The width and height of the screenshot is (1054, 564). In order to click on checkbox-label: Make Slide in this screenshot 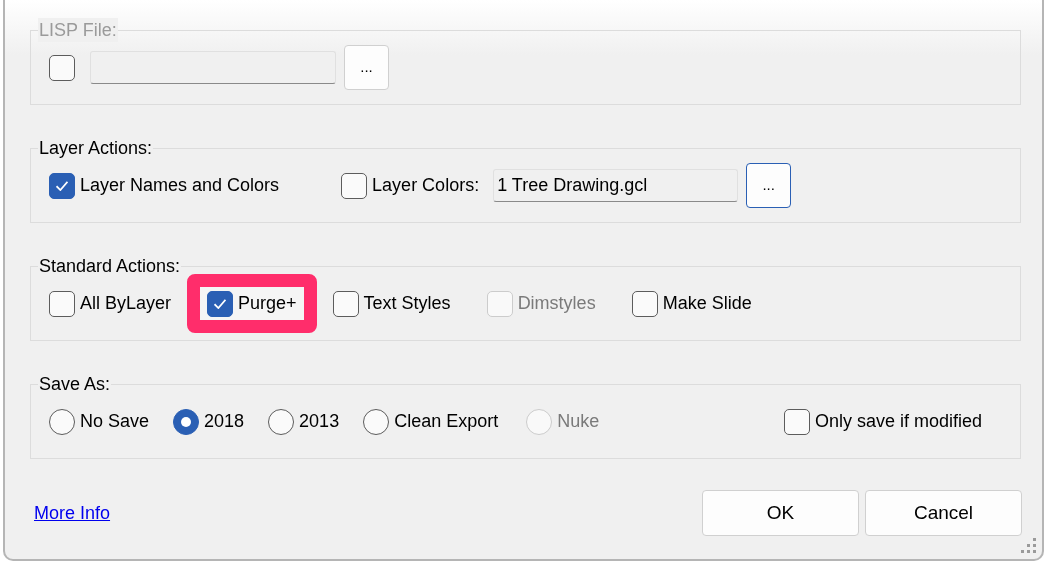, I will do `click(707, 303)`.